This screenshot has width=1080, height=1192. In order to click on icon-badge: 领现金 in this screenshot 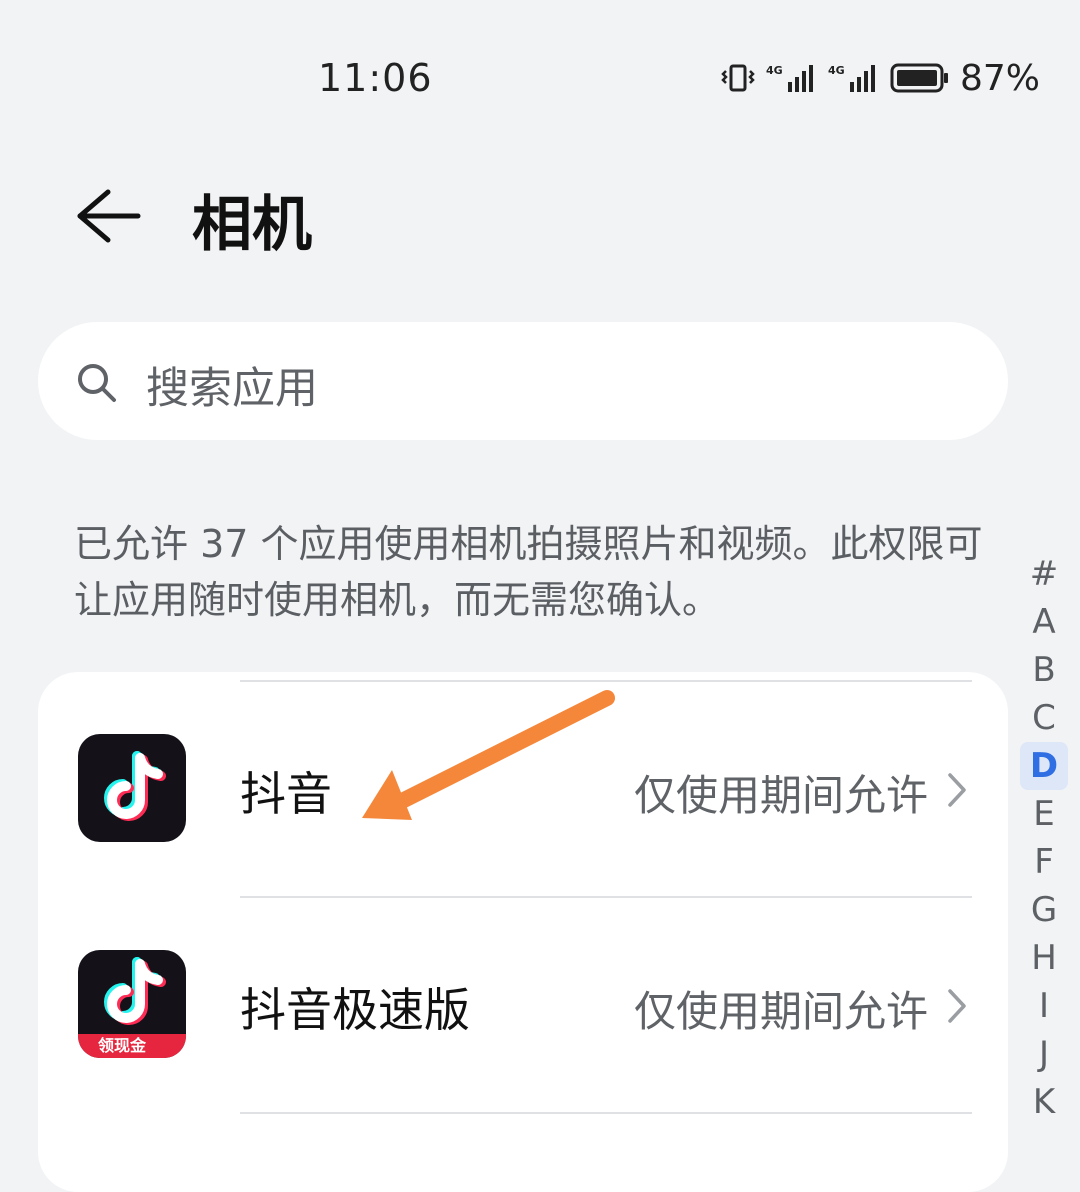, I will do `click(132, 1046)`.